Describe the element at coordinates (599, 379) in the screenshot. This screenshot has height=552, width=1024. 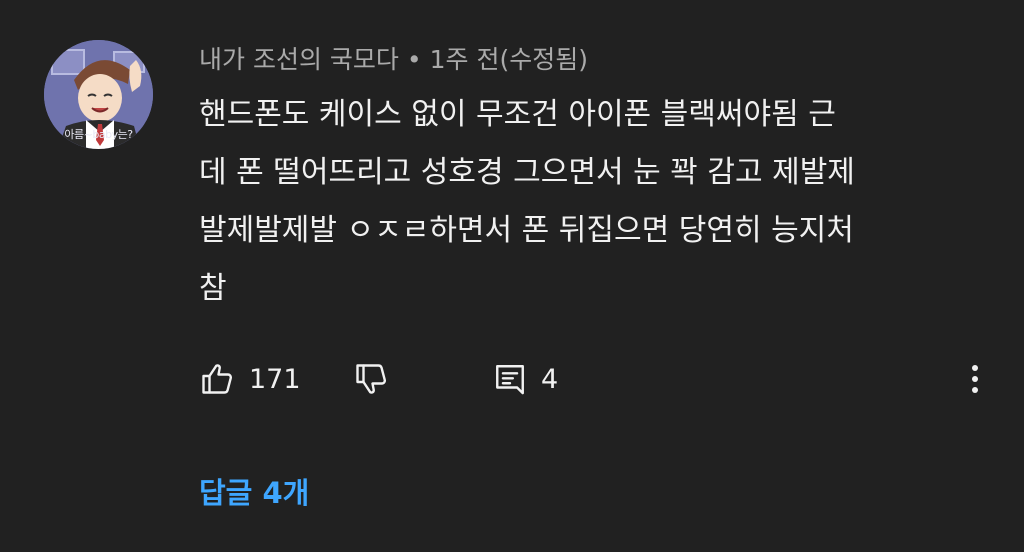
I see `comment-actions: 171 4` at that location.